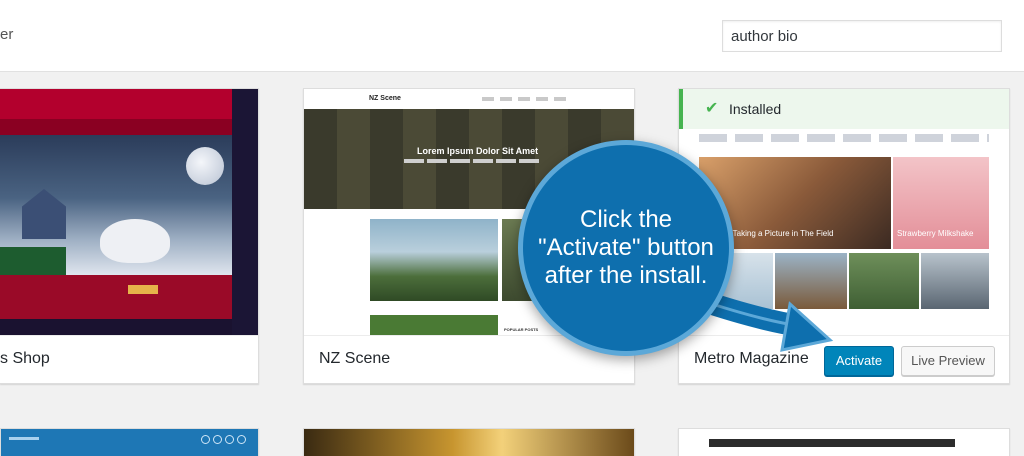  Describe the element at coordinates (948, 361) in the screenshot. I see `live-preview-button: Live Preview` at that location.